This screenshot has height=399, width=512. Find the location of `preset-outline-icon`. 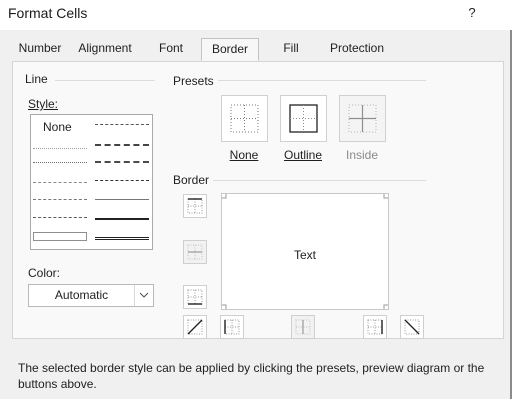

preset-outline-icon is located at coordinates (303, 118).